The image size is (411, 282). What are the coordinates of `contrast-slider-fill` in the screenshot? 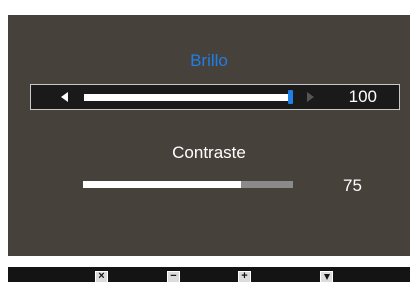 It's located at (162, 184).